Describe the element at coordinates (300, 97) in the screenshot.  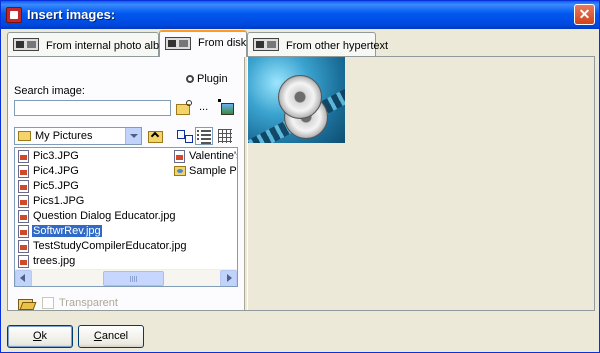
I see `disc-graphic` at that location.